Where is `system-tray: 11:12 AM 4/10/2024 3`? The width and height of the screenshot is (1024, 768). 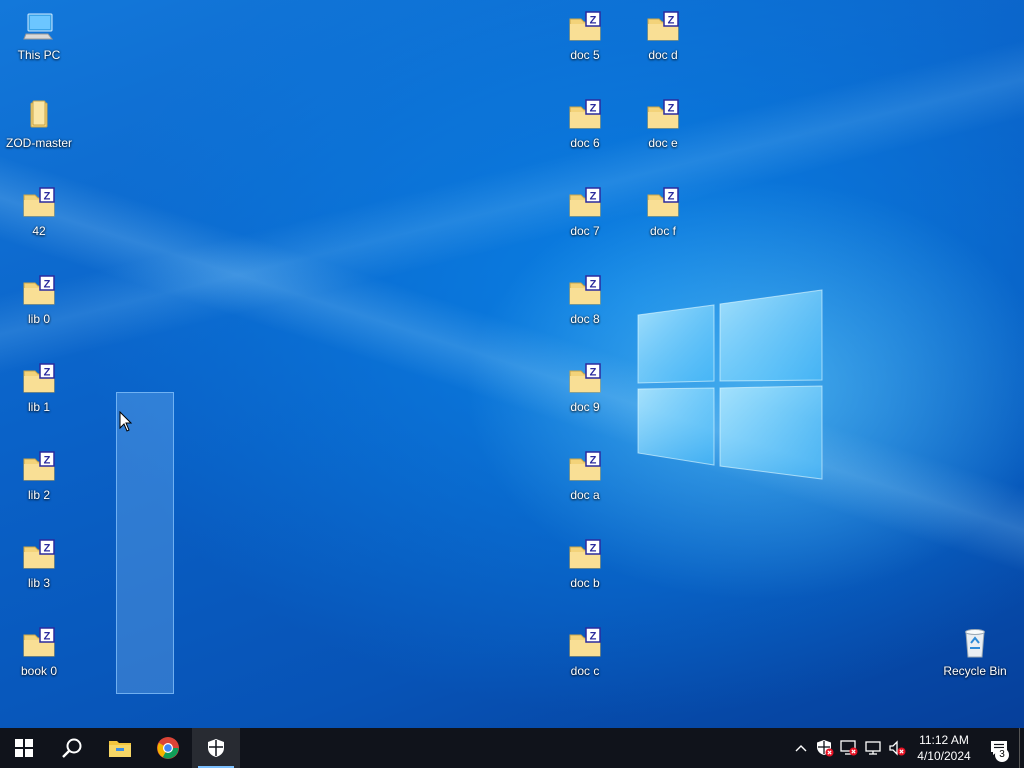
system-tray: 11:12 AM 4/10/2024 3 is located at coordinates (906, 748).